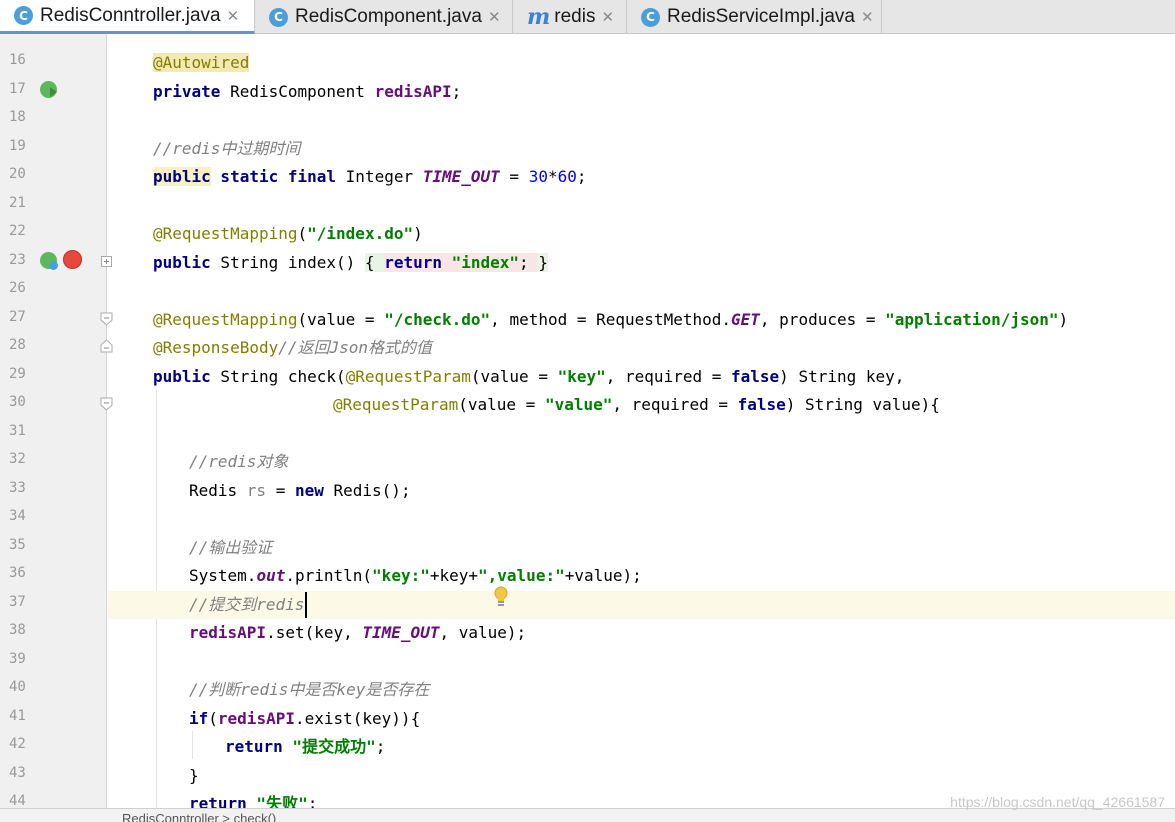  Describe the element at coordinates (396, 404) in the screenshot. I see `annotation-token: @RequestParam` at that location.